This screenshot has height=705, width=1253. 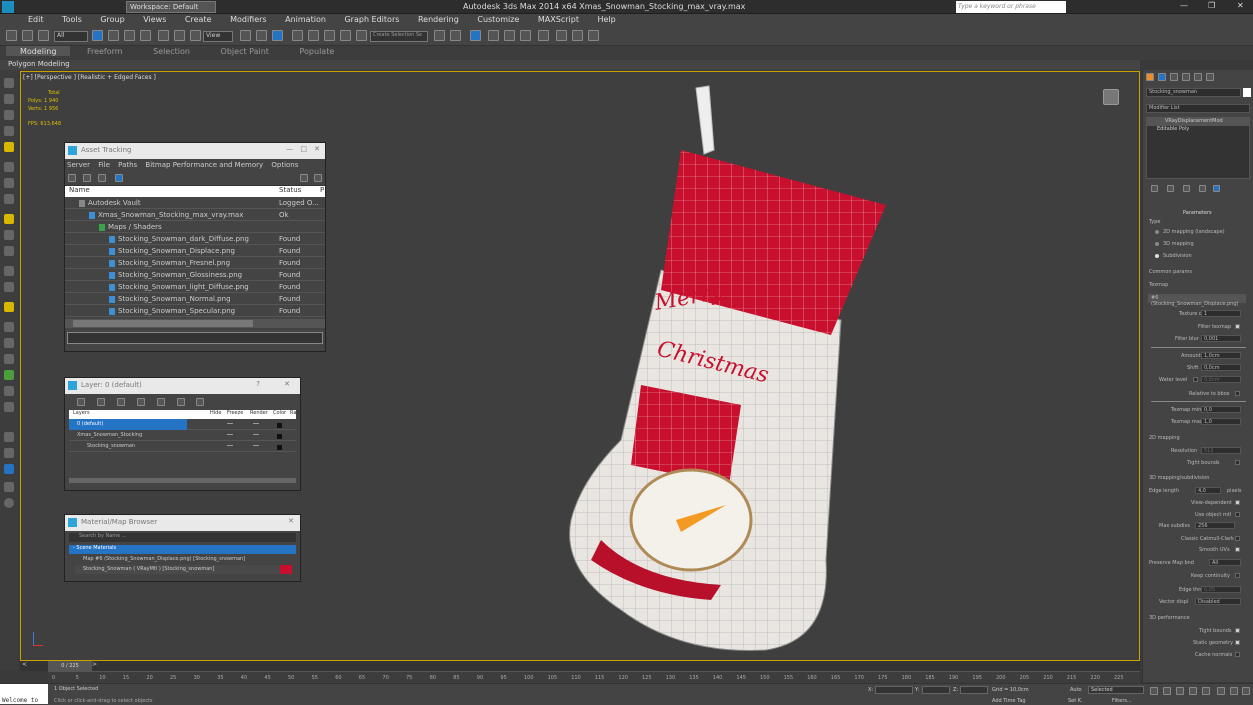 I want to click on menu-views: Views, so click(x=154, y=19).